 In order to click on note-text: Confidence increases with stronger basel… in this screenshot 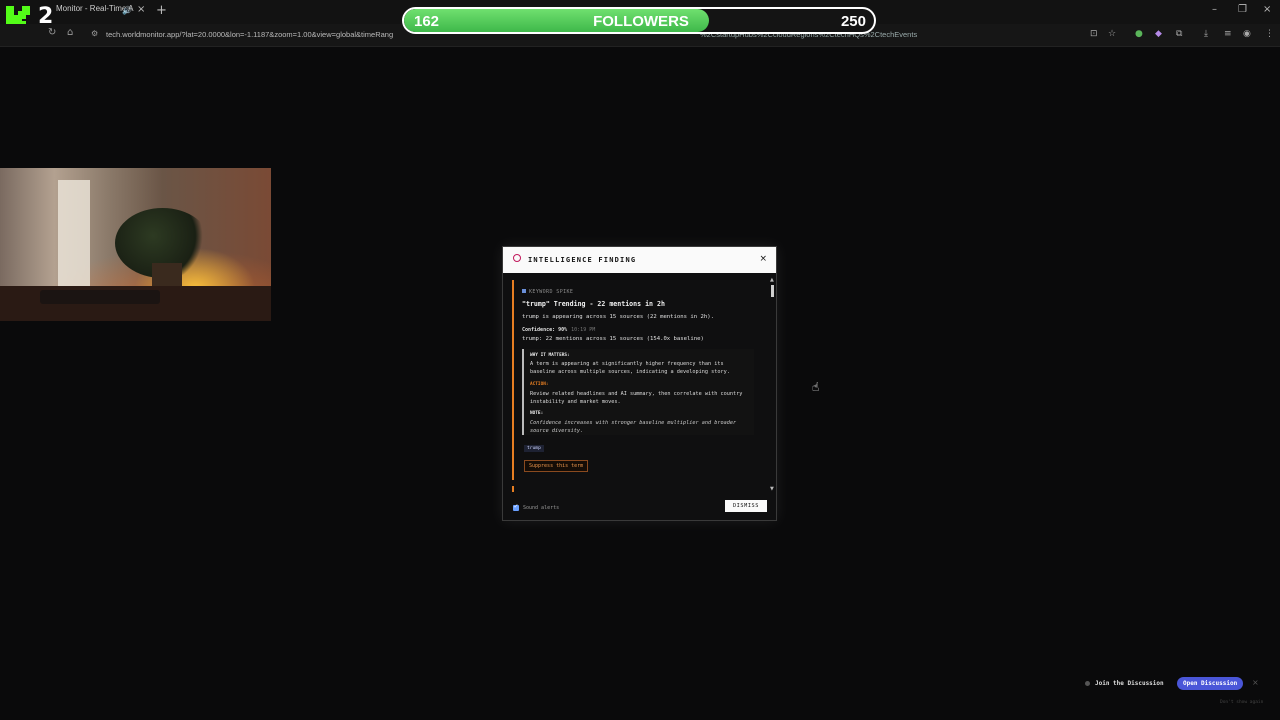, I will do `click(633, 427)`.